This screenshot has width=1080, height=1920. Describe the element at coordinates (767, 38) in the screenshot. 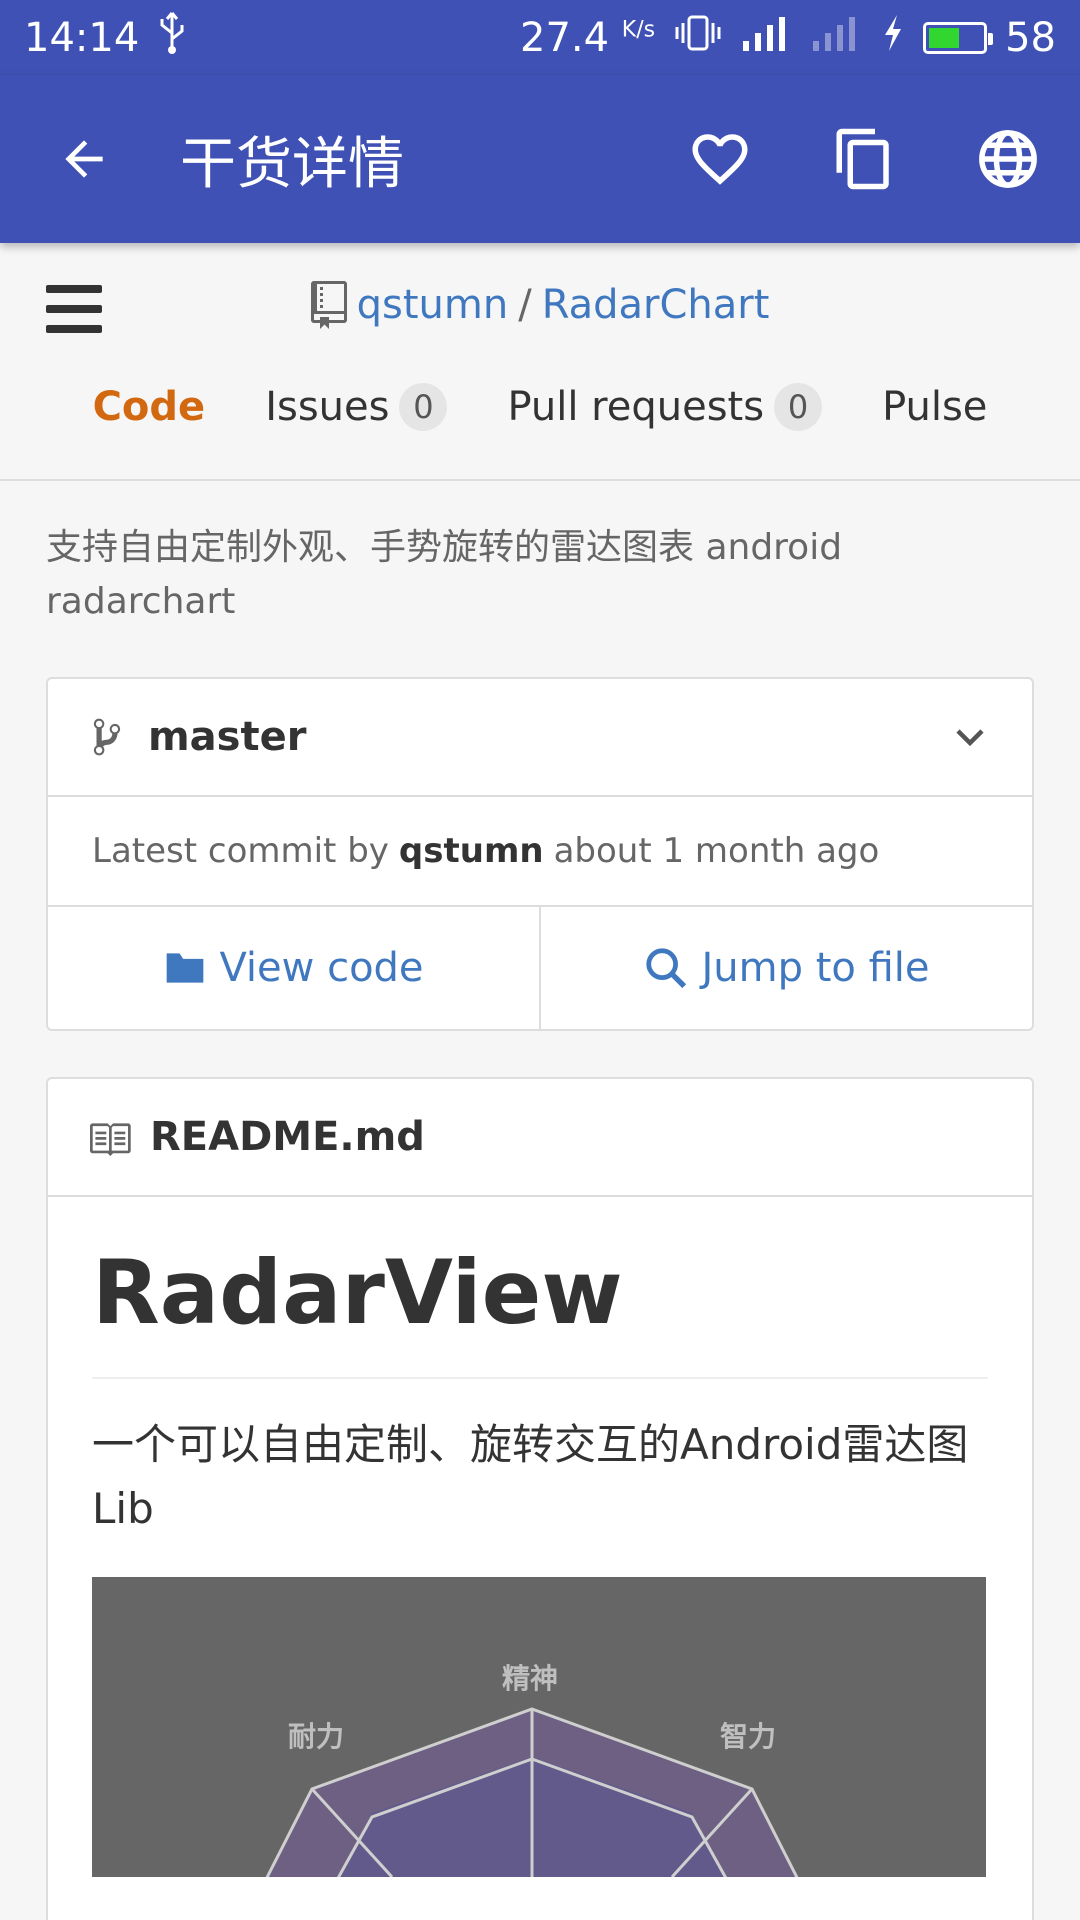

I see `signal-icon` at that location.